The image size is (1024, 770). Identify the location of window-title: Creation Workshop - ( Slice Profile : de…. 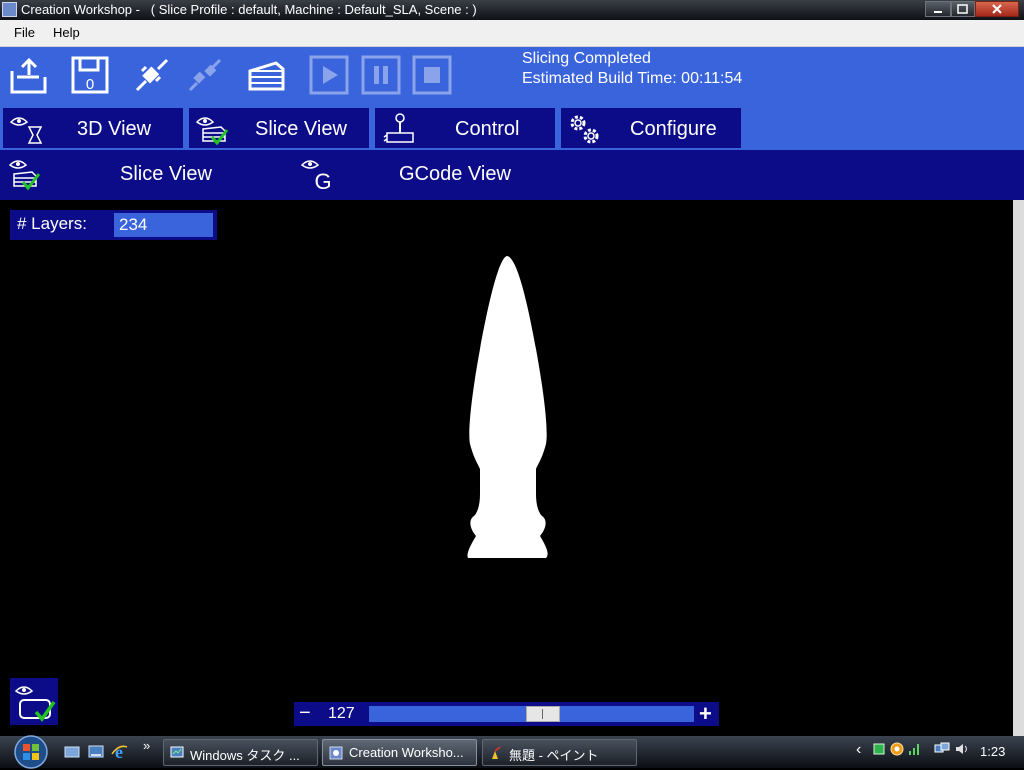
(249, 9).